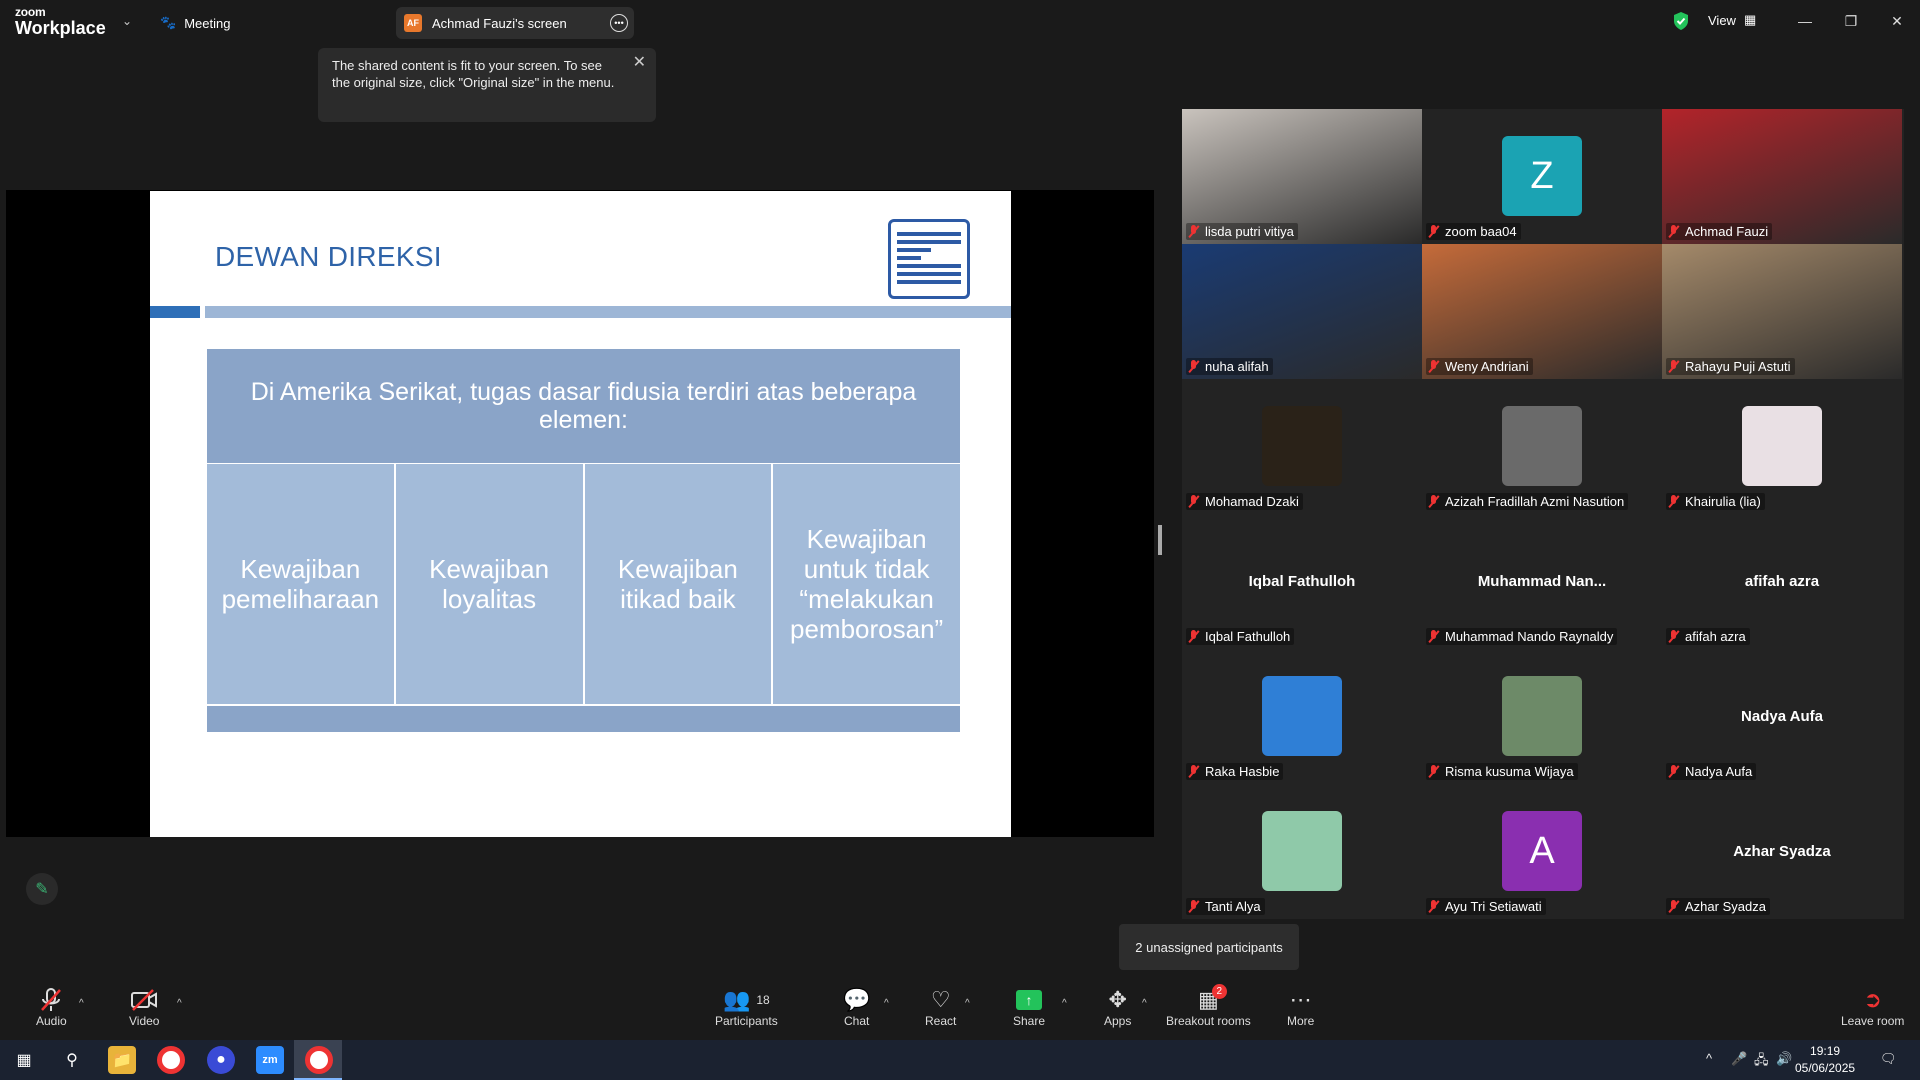 This screenshot has width=1920, height=1080. What do you see at coordinates (1738, 366) in the screenshot?
I see `participant-name: Rahayu Puji Astuti` at bounding box center [1738, 366].